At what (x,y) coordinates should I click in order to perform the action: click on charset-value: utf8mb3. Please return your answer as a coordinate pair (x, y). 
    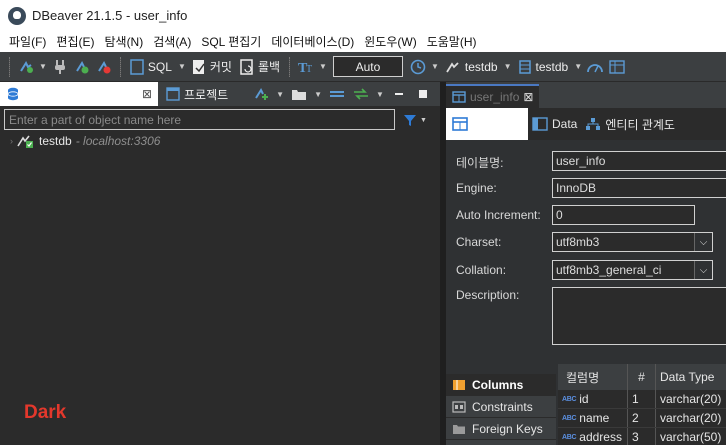
    Looking at the image, I should click on (578, 242).